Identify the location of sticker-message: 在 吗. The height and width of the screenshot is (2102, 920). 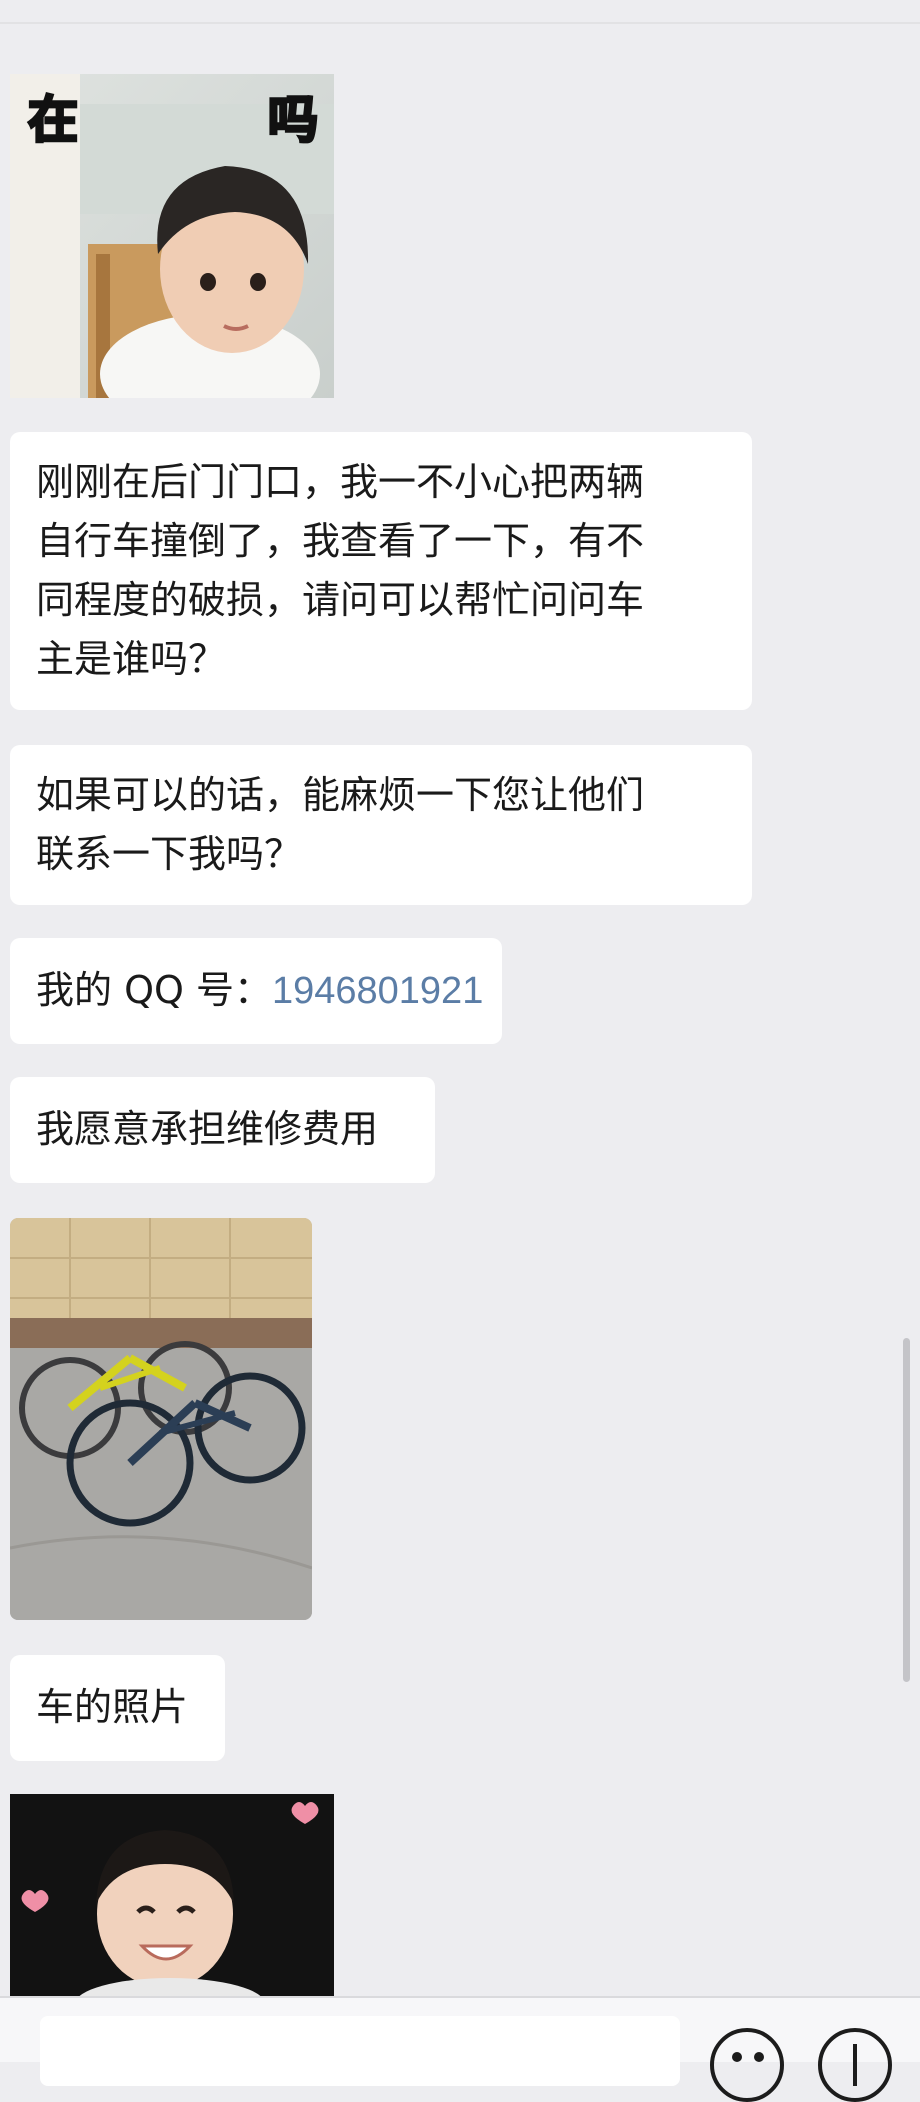
(172, 236).